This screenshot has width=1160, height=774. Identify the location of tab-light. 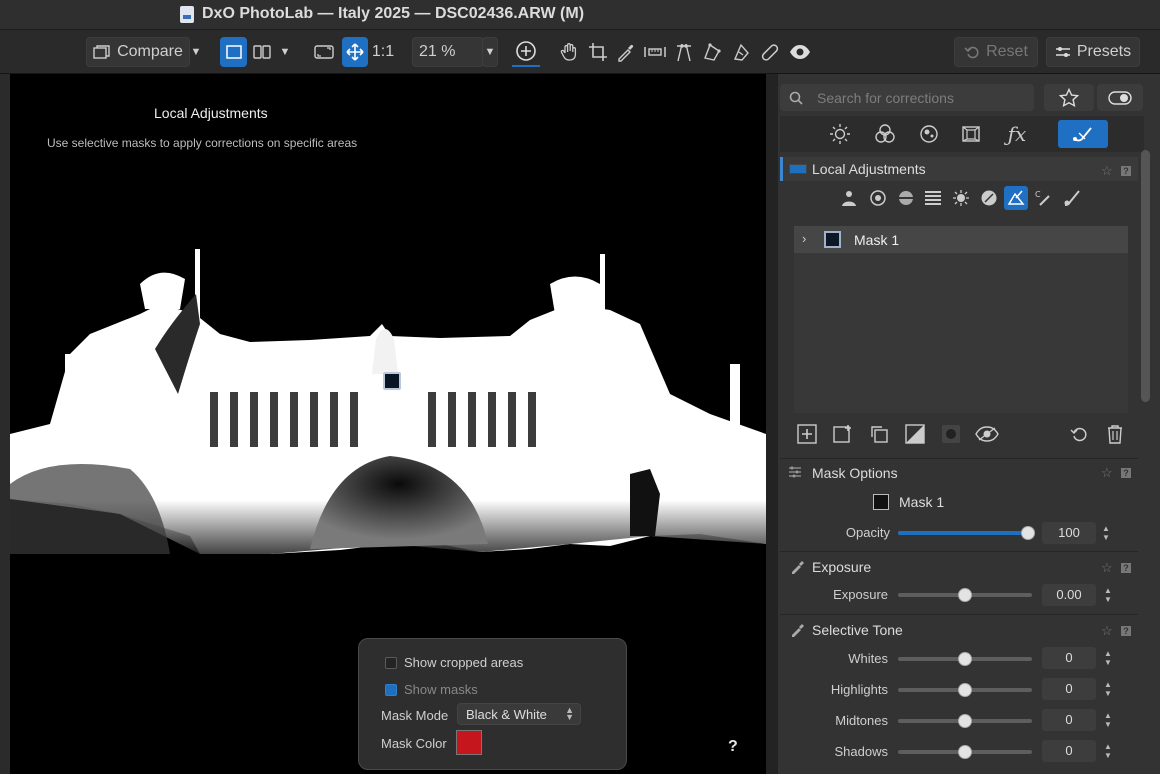
(840, 134).